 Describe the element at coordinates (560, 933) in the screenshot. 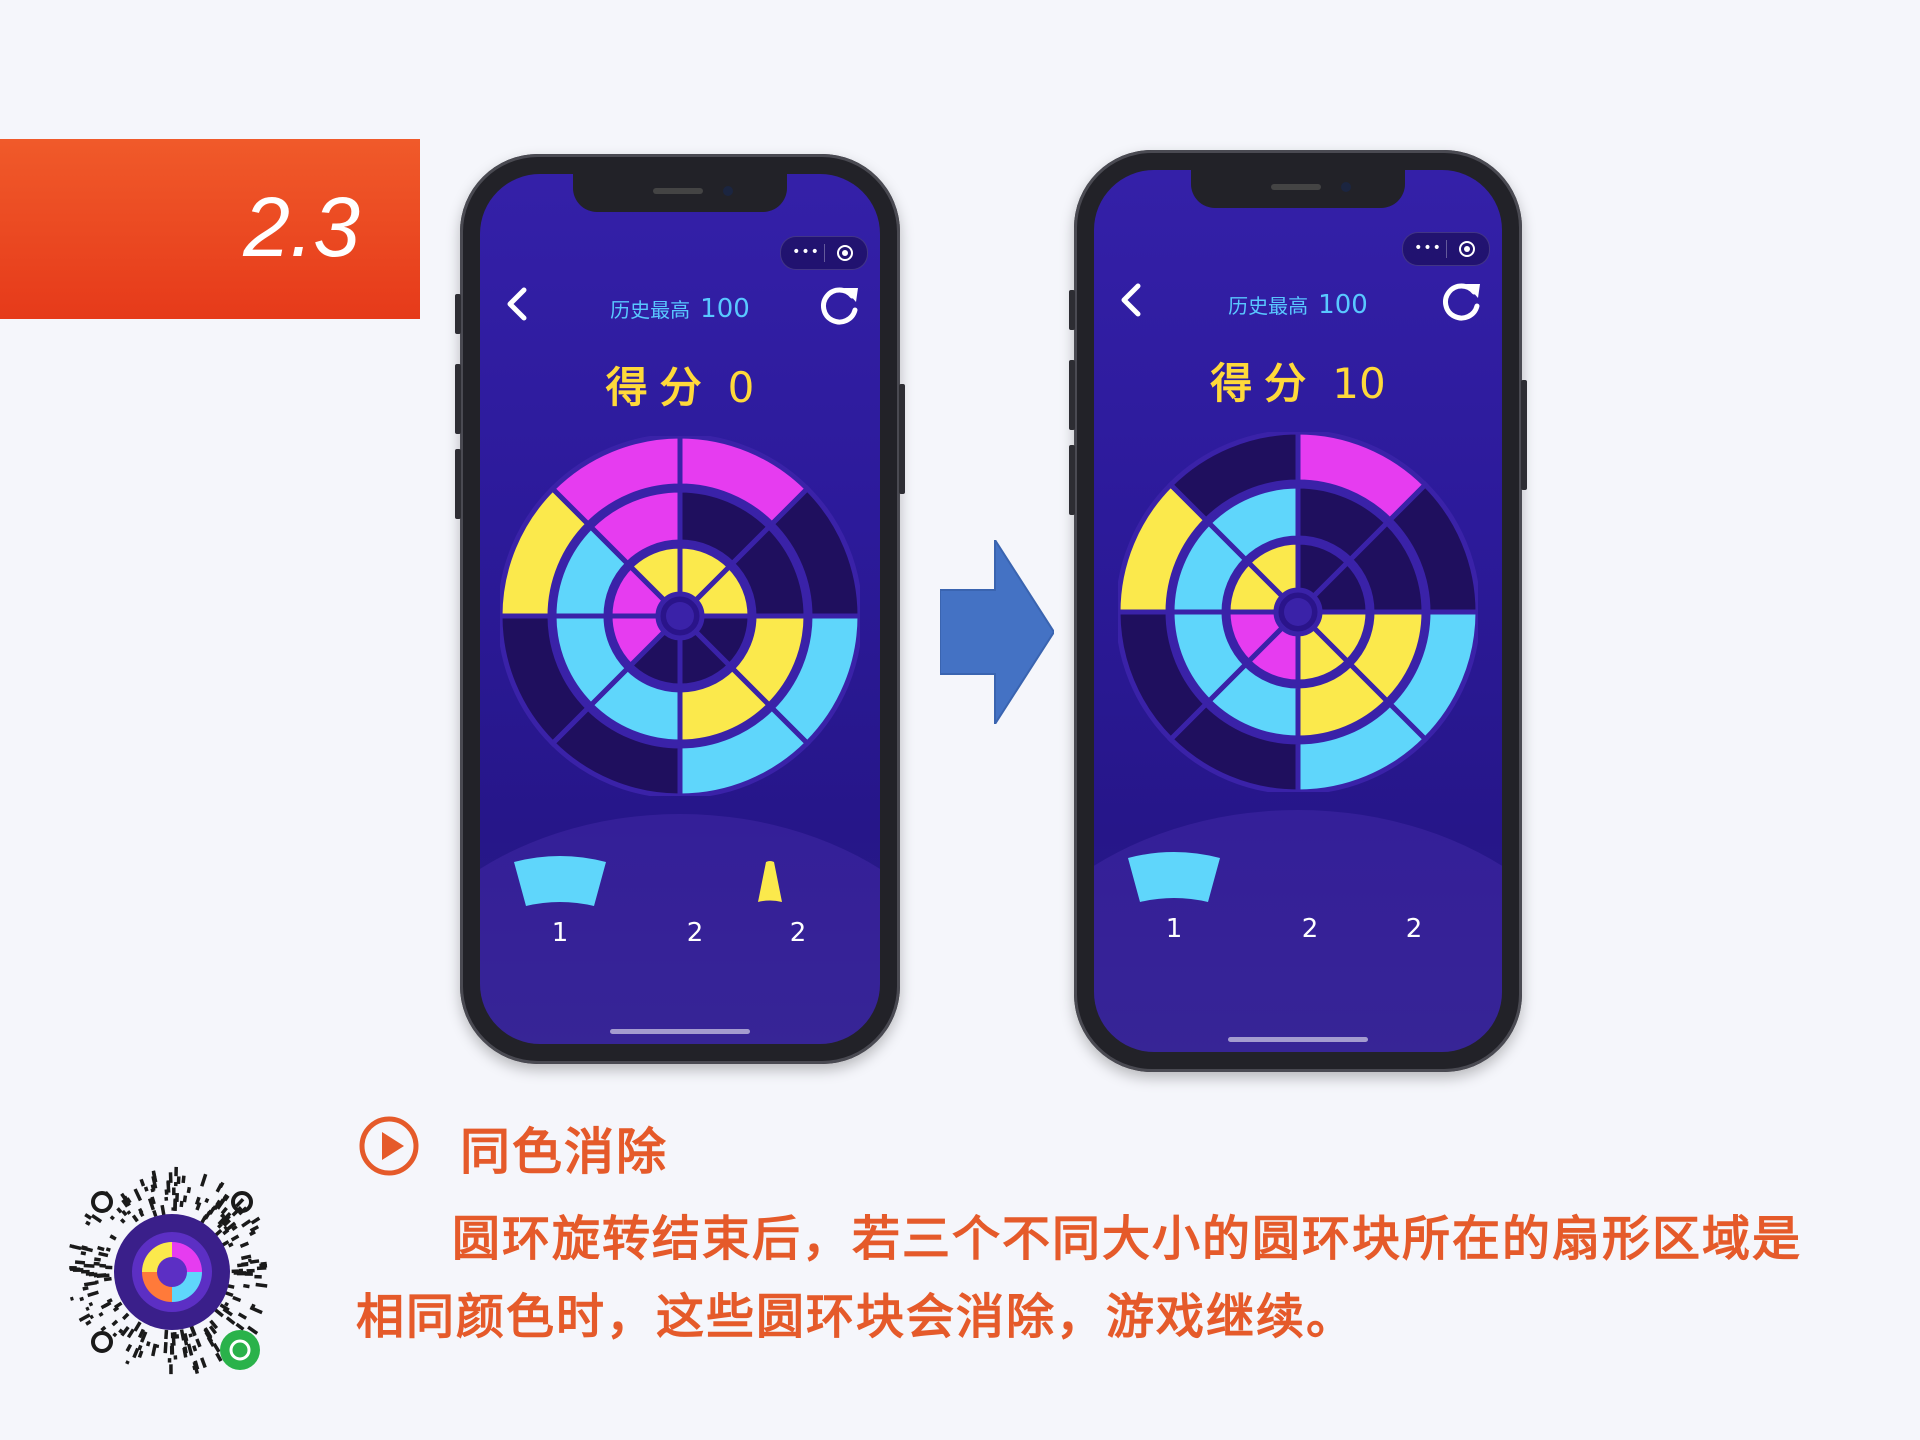

I see `piece-count: 1` at that location.